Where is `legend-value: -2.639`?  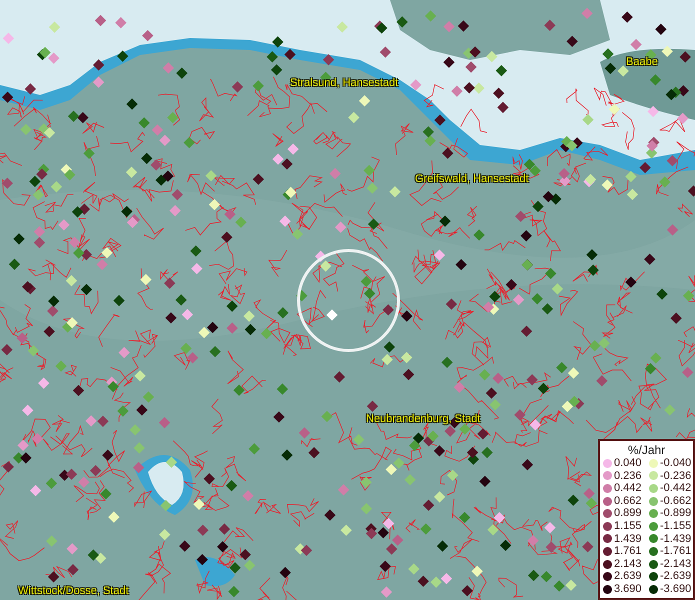 legend-value: -2.639 is located at coordinates (676, 576).